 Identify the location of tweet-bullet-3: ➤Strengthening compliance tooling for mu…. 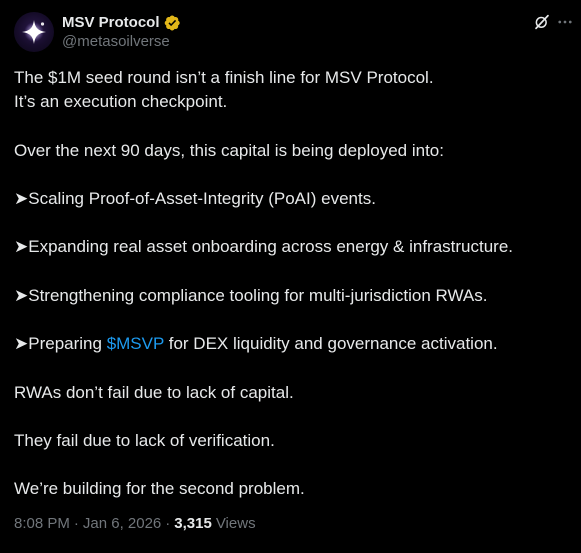
(251, 295).